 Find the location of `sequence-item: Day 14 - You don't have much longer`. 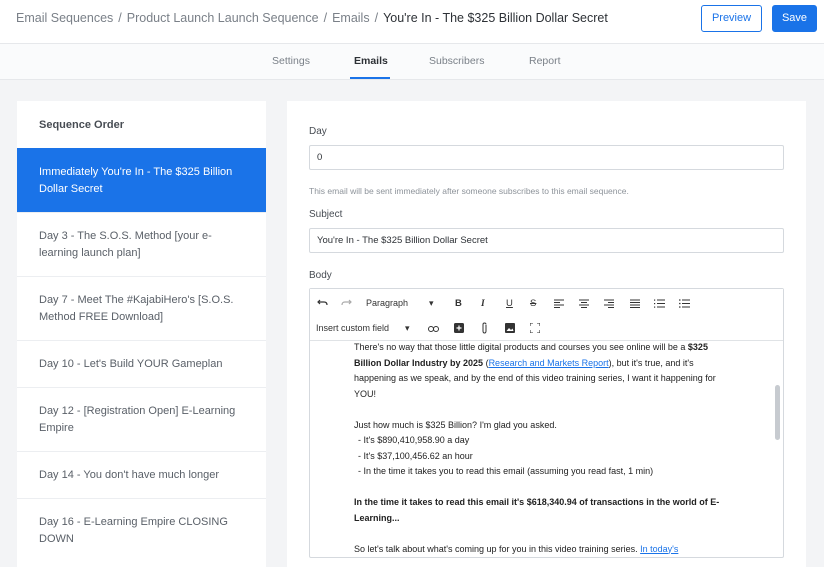

sequence-item: Day 14 - You don't have much longer is located at coordinates (141, 474).